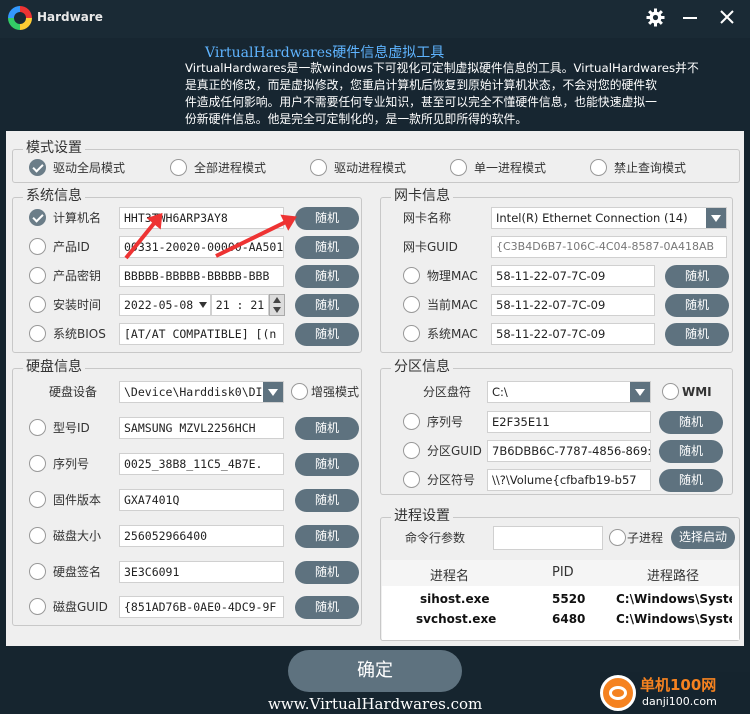  What do you see at coordinates (277, 300) in the screenshot?
I see `chevron-up-icon` at bounding box center [277, 300].